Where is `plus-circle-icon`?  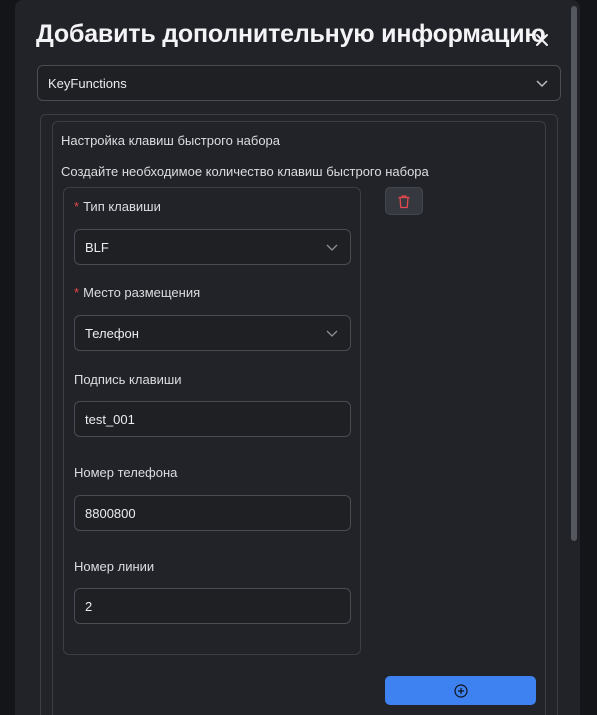 plus-circle-icon is located at coordinates (460, 690).